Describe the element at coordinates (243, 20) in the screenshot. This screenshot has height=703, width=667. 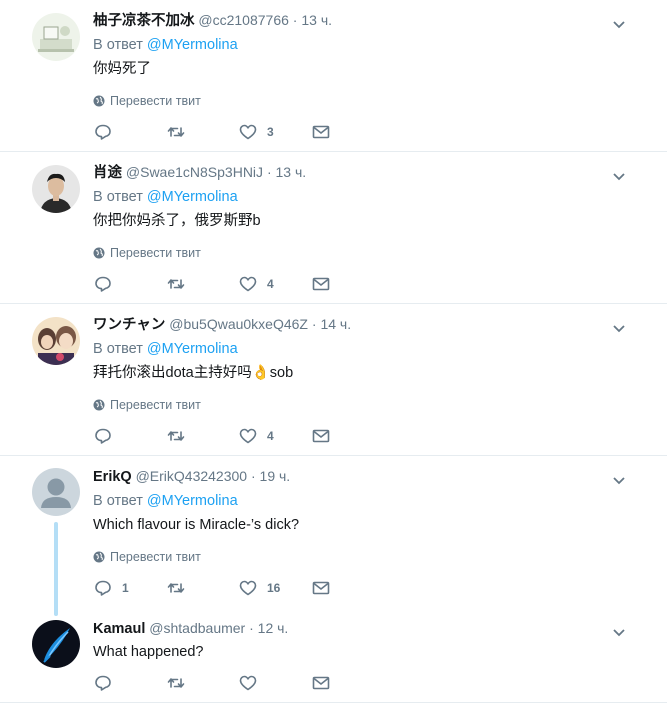
I see `author-handle: @cc21087766` at that location.